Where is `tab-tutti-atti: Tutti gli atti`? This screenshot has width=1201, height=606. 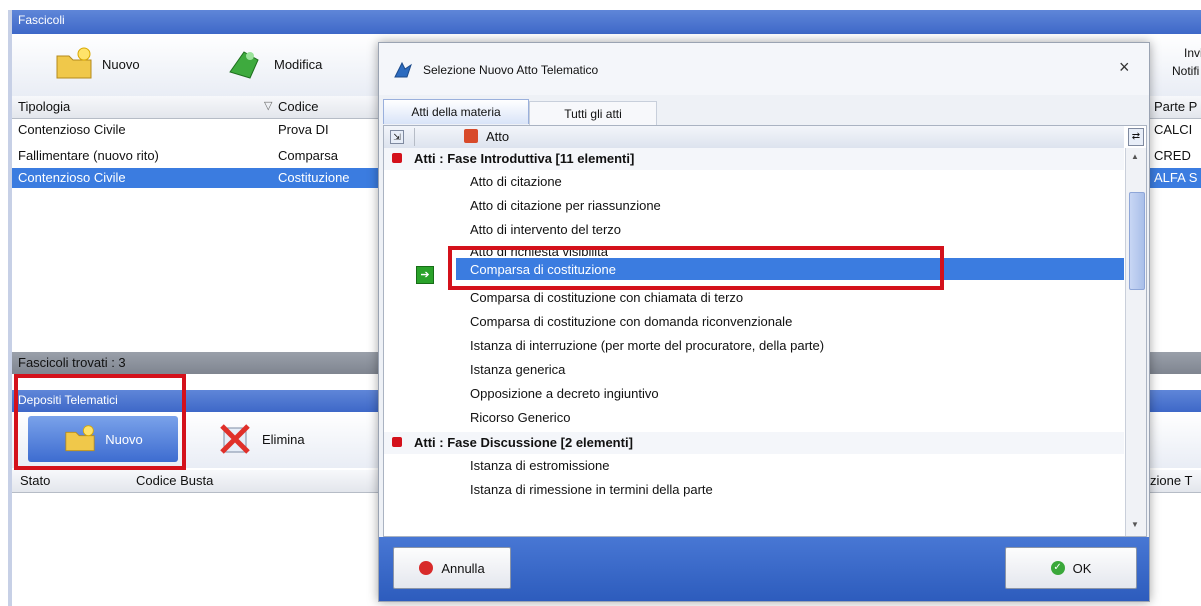 tab-tutti-atti: Tutti gli atti is located at coordinates (593, 113).